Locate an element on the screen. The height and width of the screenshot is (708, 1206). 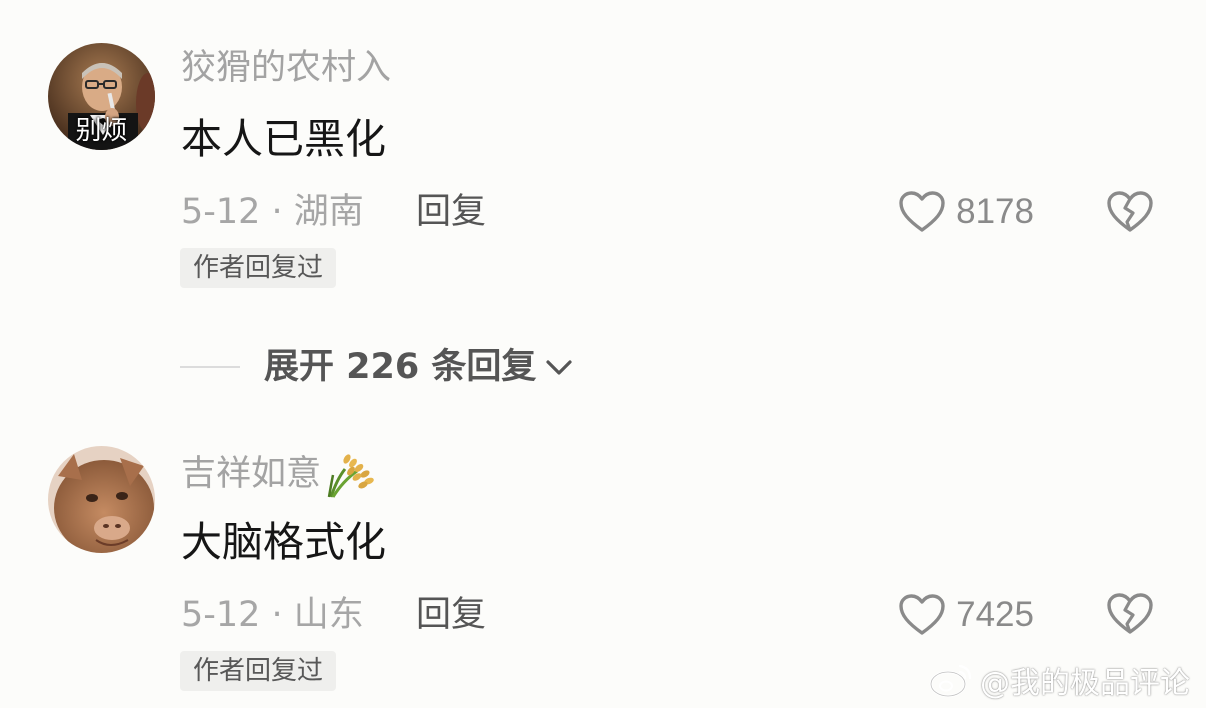
watermark-text: @我的极品评论 is located at coordinates (1085, 683).